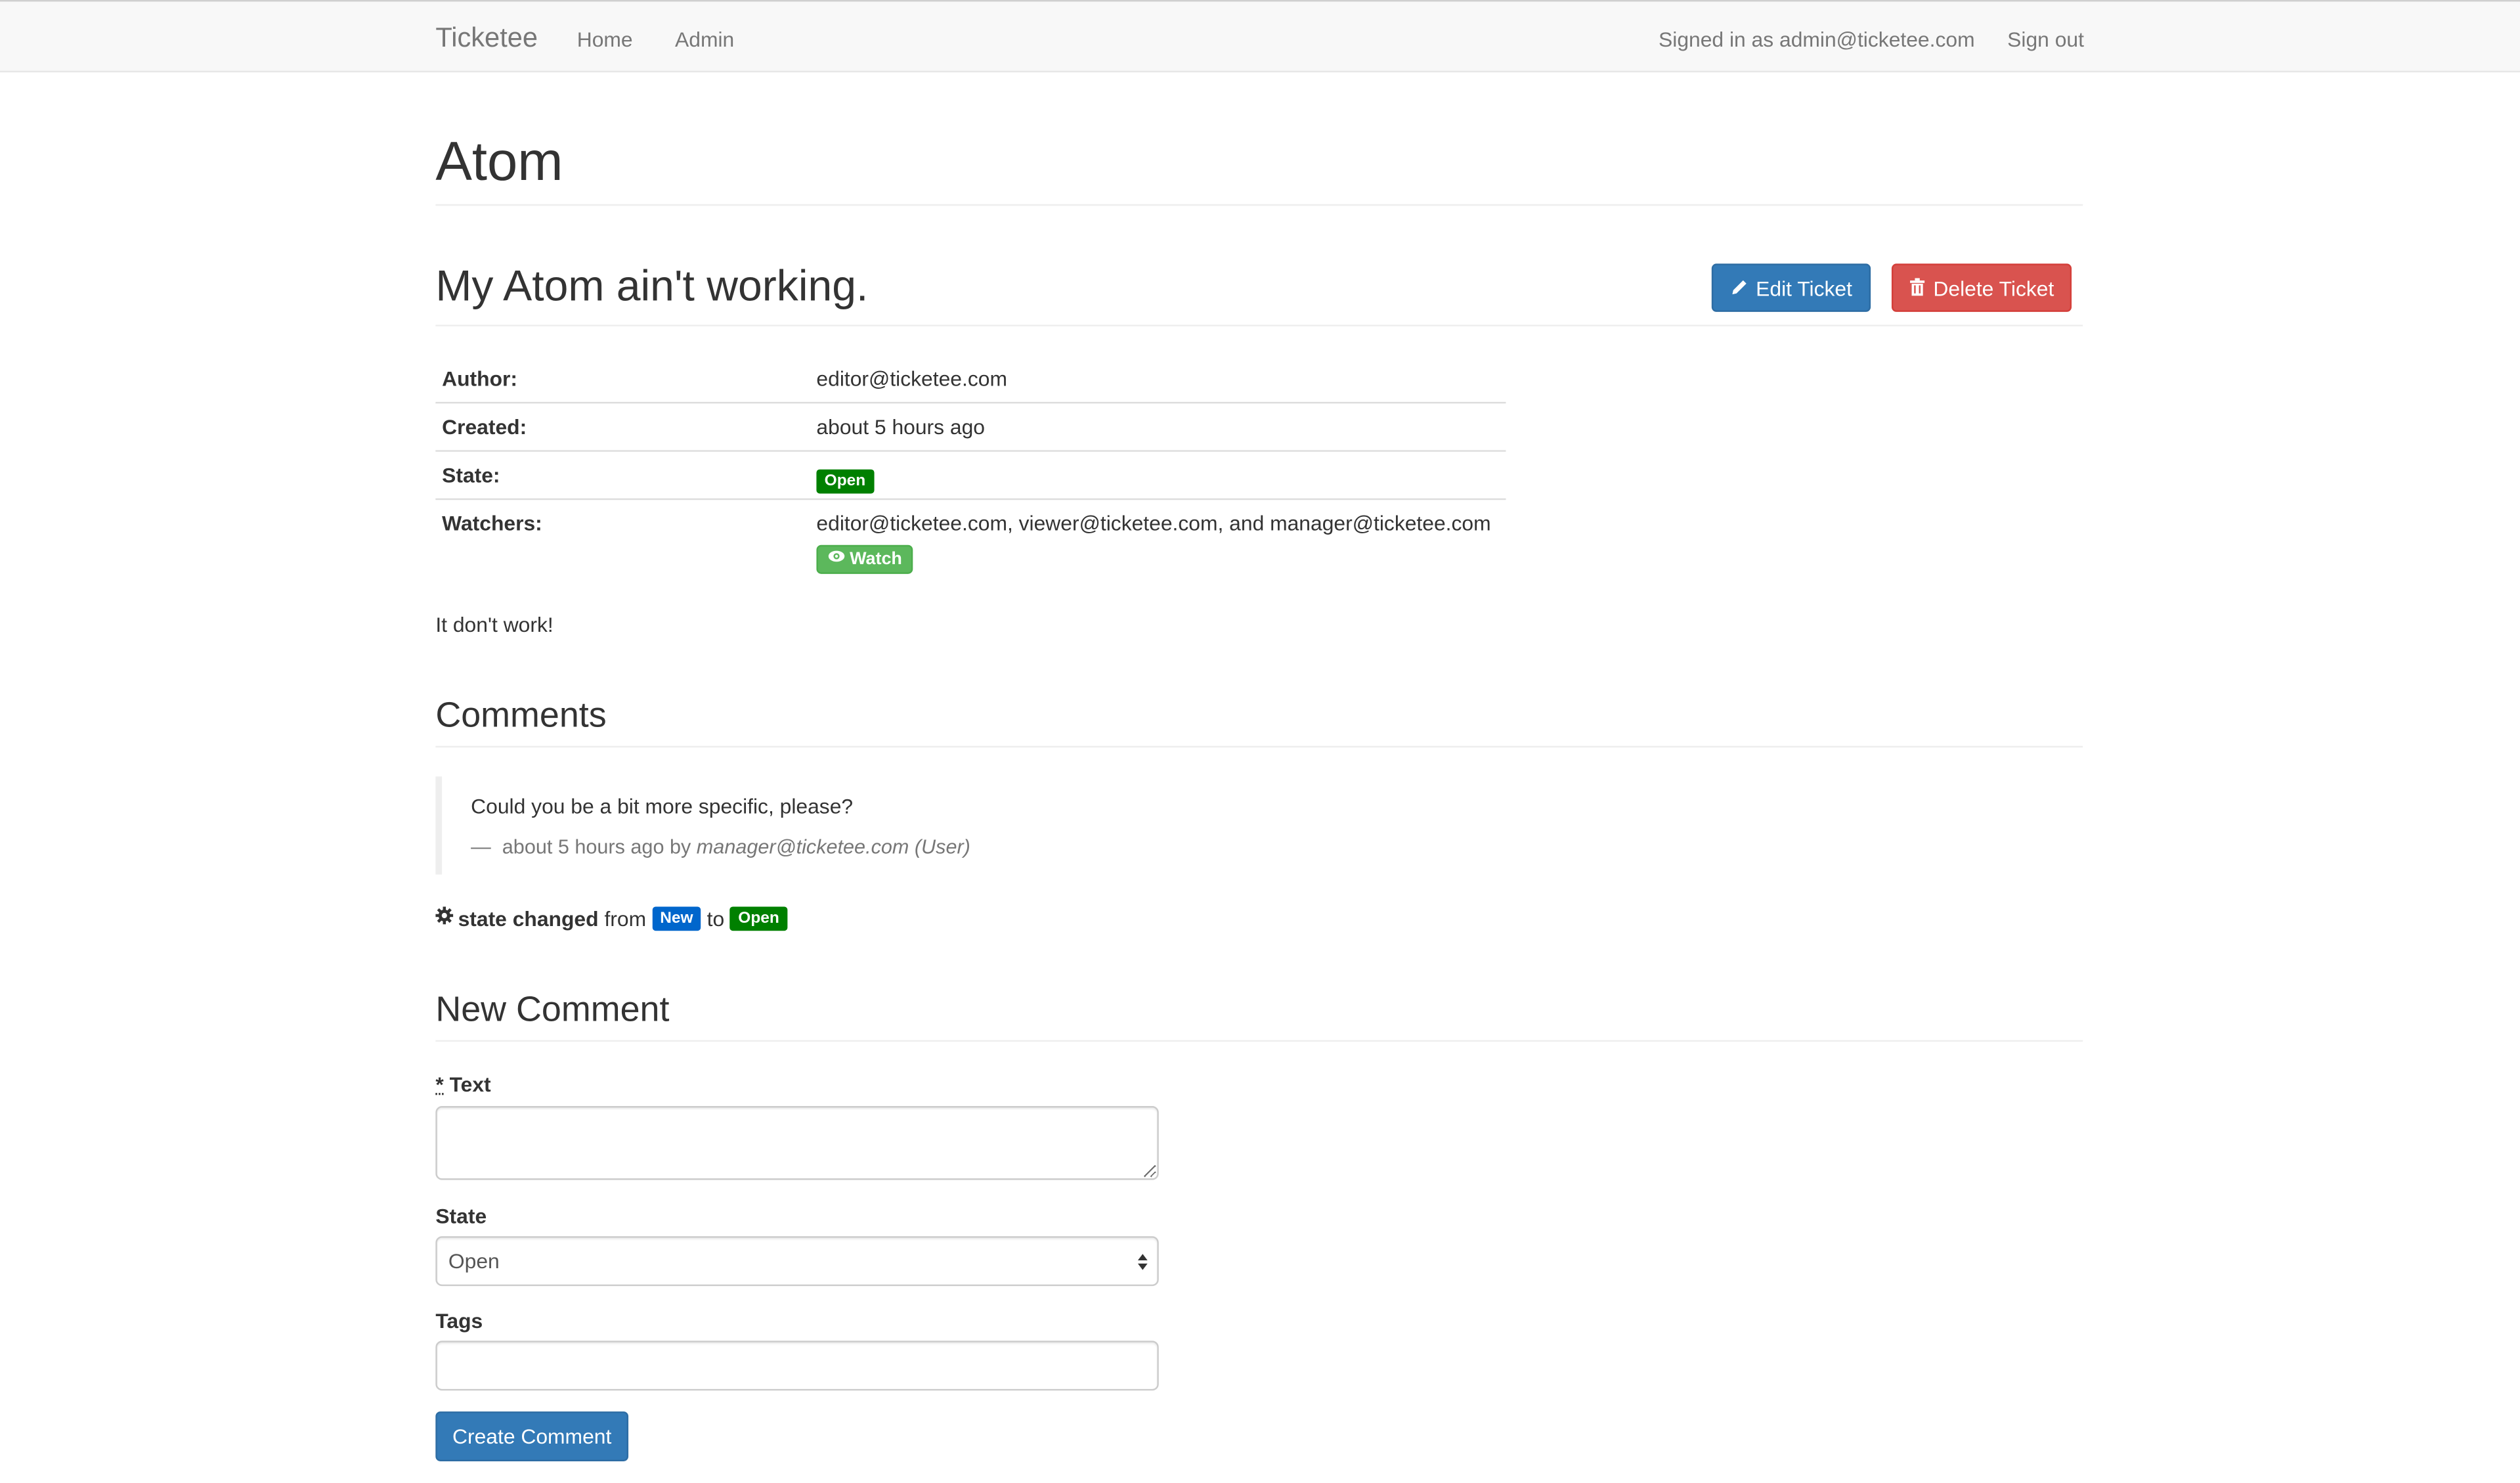  I want to click on comment-author: manager@ticketee.com (User), so click(833, 847).